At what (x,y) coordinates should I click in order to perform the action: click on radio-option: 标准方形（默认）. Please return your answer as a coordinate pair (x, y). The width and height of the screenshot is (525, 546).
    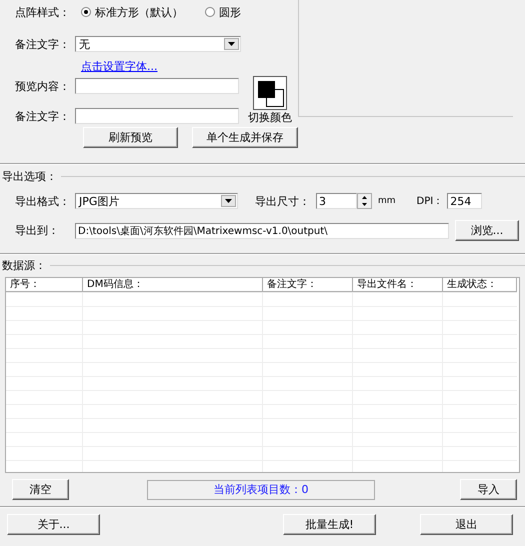
    Looking at the image, I should click on (132, 12).